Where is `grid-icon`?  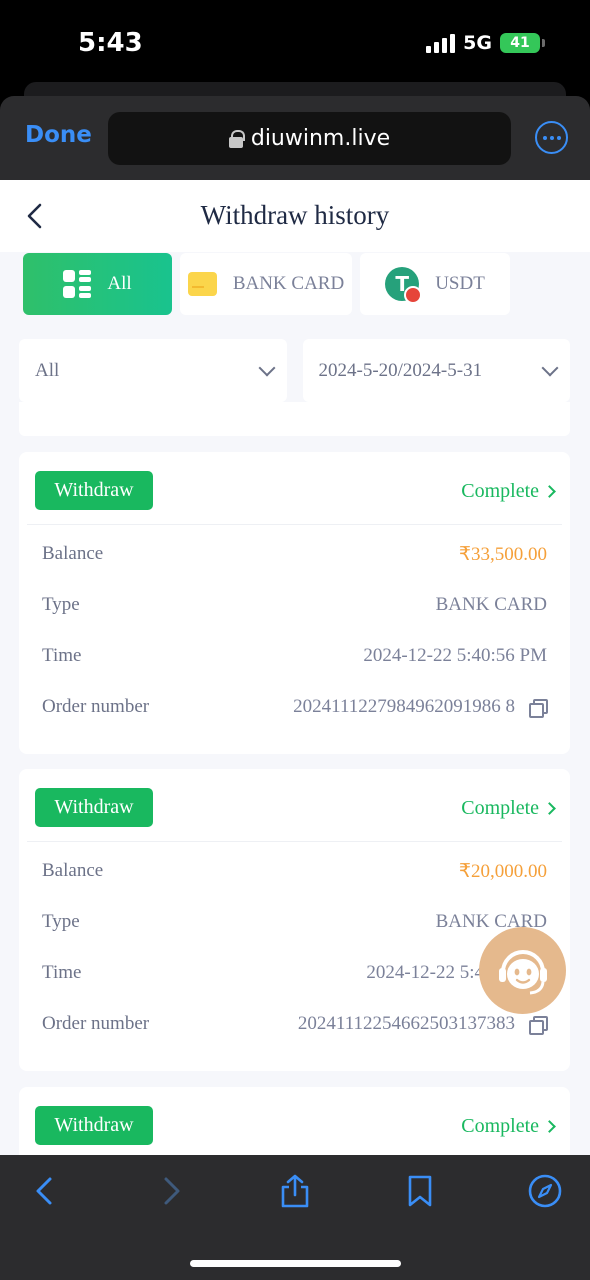 grid-icon is located at coordinates (77, 284).